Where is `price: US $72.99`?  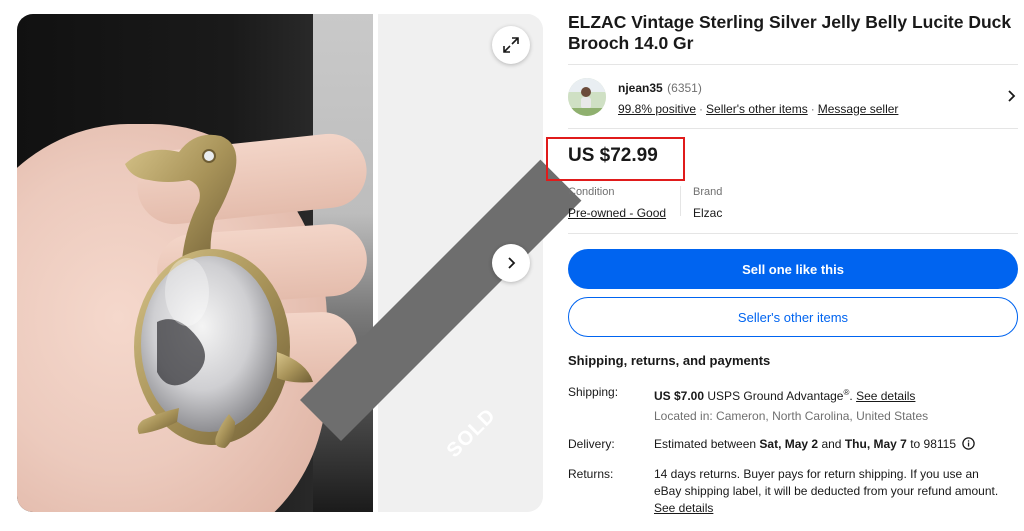 price: US $72.99 is located at coordinates (613, 155).